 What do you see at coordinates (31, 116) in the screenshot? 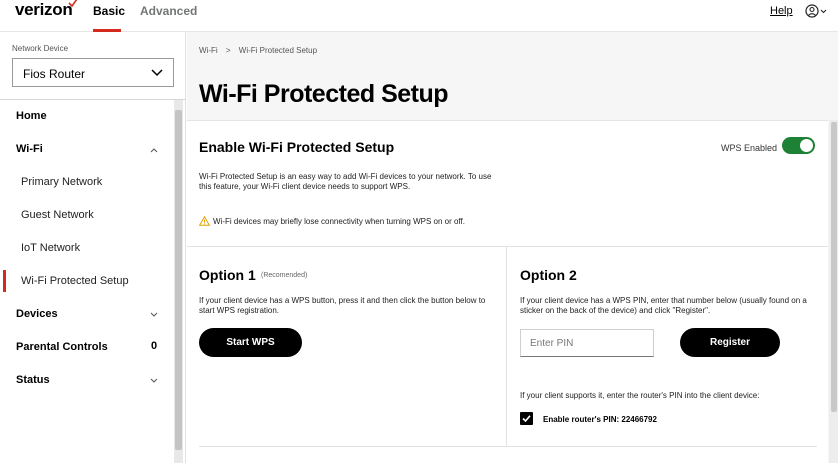
I see `sidebar-item-label: Home` at bounding box center [31, 116].